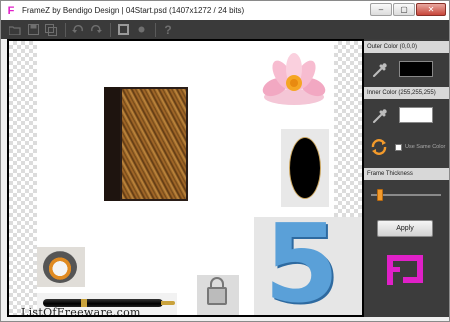 Image resolution: width=450 pixels, height=322 pixels. I want to click on watermark-text: ListOfFreeware.com, so click(81, 310).